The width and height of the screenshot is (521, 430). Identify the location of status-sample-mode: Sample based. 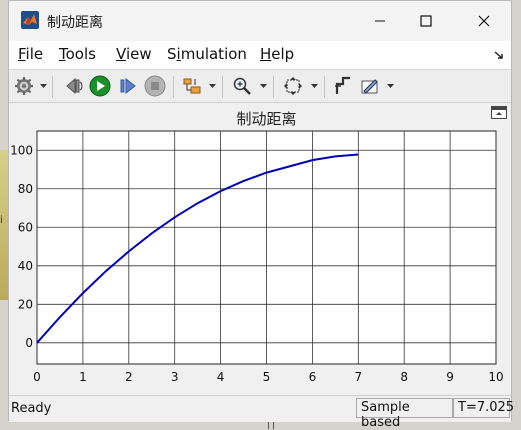
(404, 414).